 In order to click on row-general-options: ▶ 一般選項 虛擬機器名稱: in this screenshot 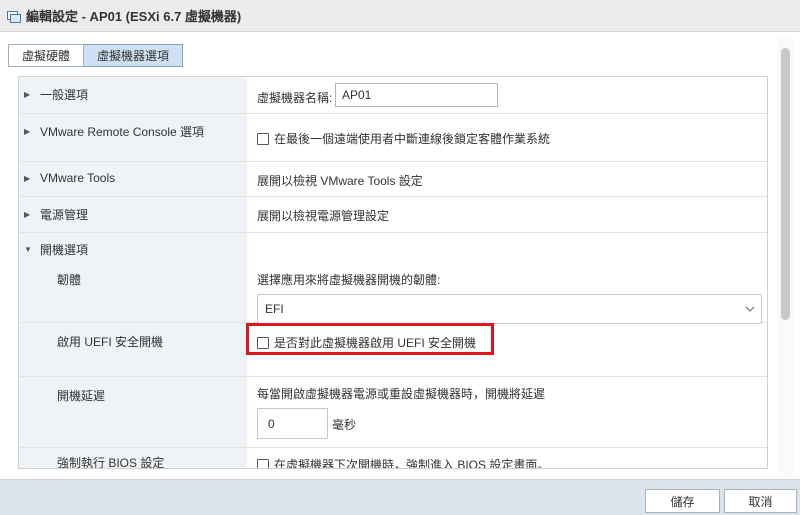, I will do `click(393, 95)`.